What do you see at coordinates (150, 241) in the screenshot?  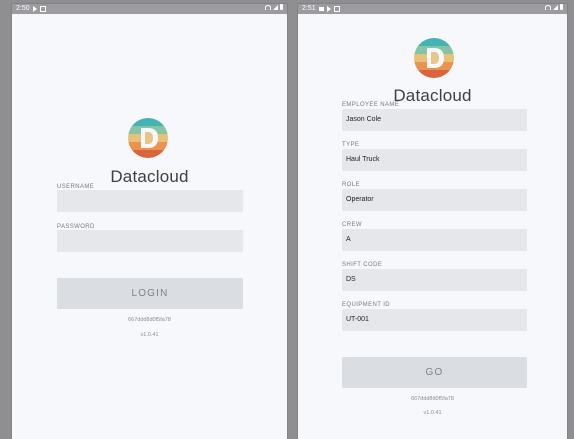 I see `password-input` at bounding box center [150, 241].